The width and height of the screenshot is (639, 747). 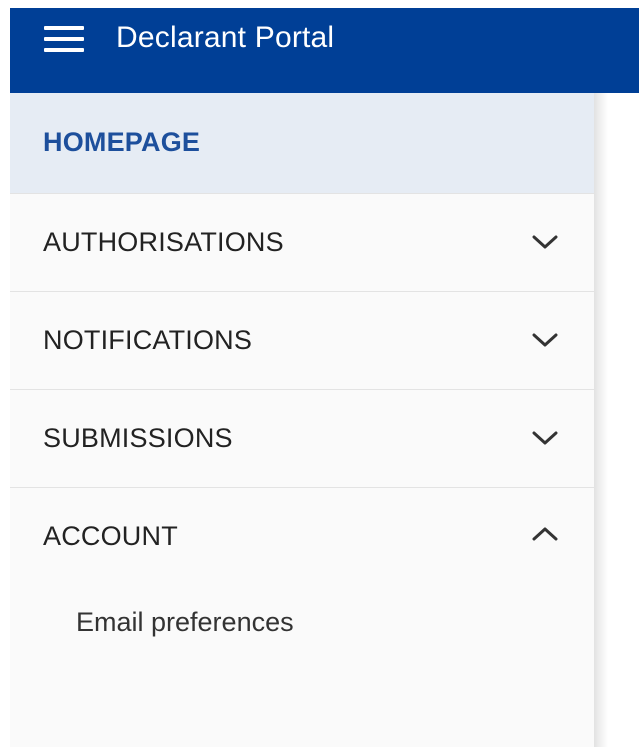 What do you see at coordinates (5, 373) in the screenshot?
I see `left-border` at bounding box center [5, 373].